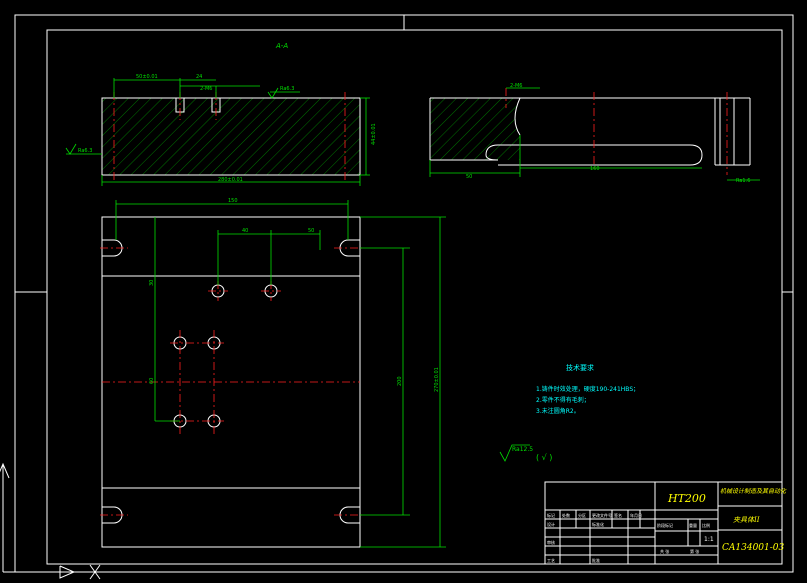  I want to click on material: HT200, so click(686, 498).